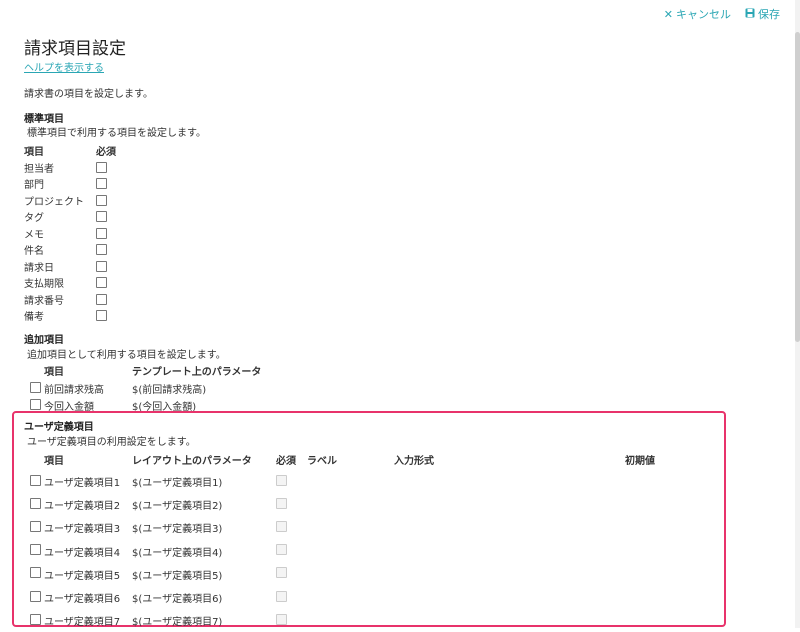 The width and height of the screenshot is (800, 632). I want to click on layout-param: $(ユーザ定義項目2), so click(177, 507).